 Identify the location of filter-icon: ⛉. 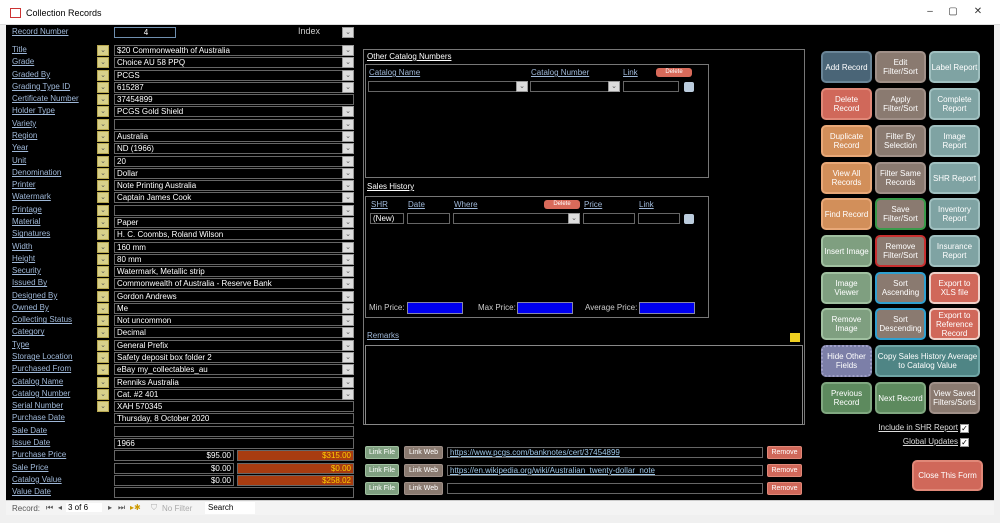
(154, 508).